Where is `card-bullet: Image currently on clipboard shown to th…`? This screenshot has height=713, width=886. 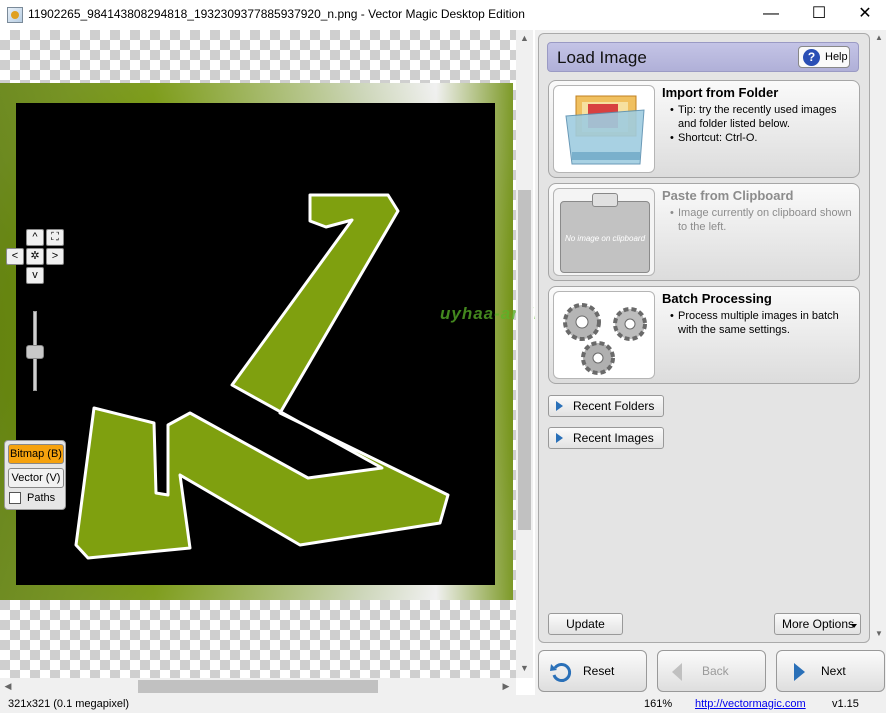
card-bullet: Image currently on clipboard shown to th… is located at coordinates (759, 220).